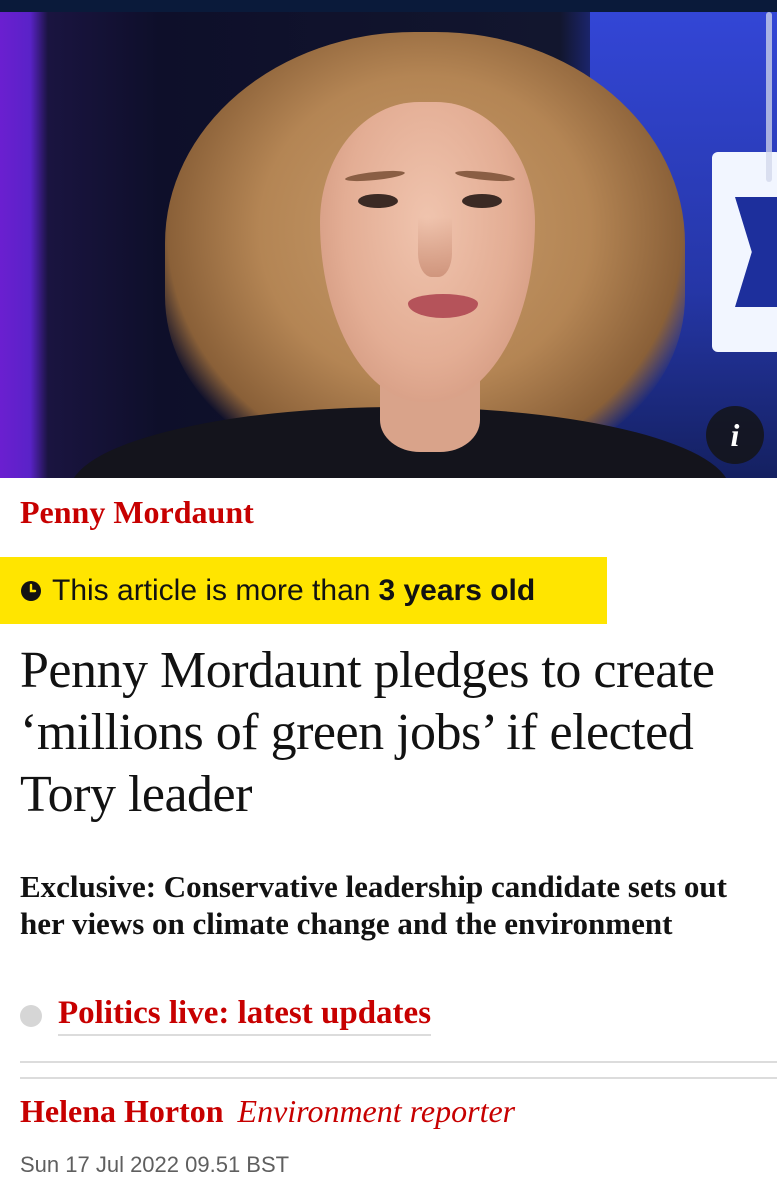 The width and height of the screenshot is (777, 1199). I want to click on age-warning-emphasis: 3 years old, so click(457, 590).